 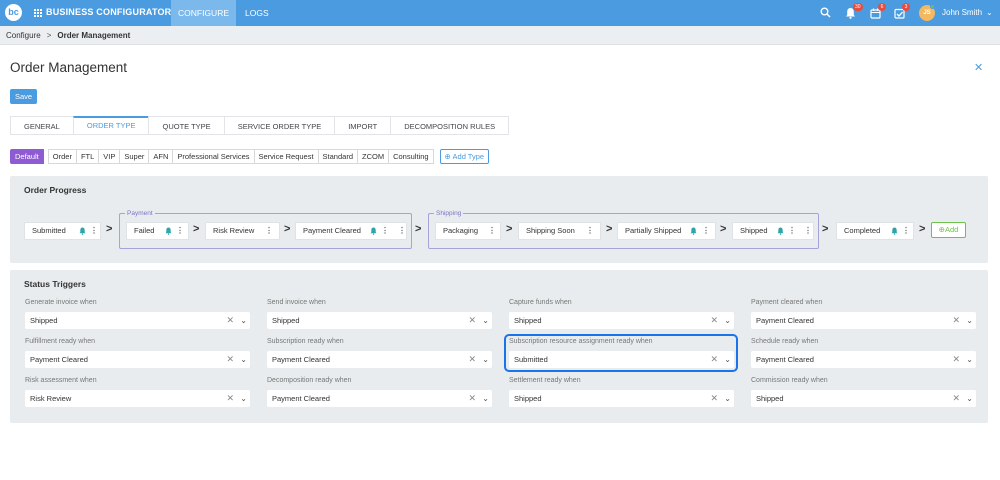 What do you see at coordinates (858, 7) in the screenshot?
I see `notifications-badge: 30` at bounding box center [858, 7].